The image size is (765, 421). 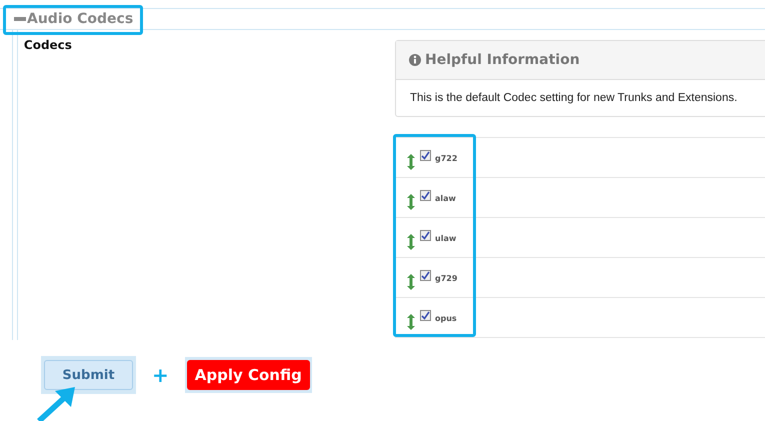 I want to click on field-label: Codecs, so click(x=48, y=45).